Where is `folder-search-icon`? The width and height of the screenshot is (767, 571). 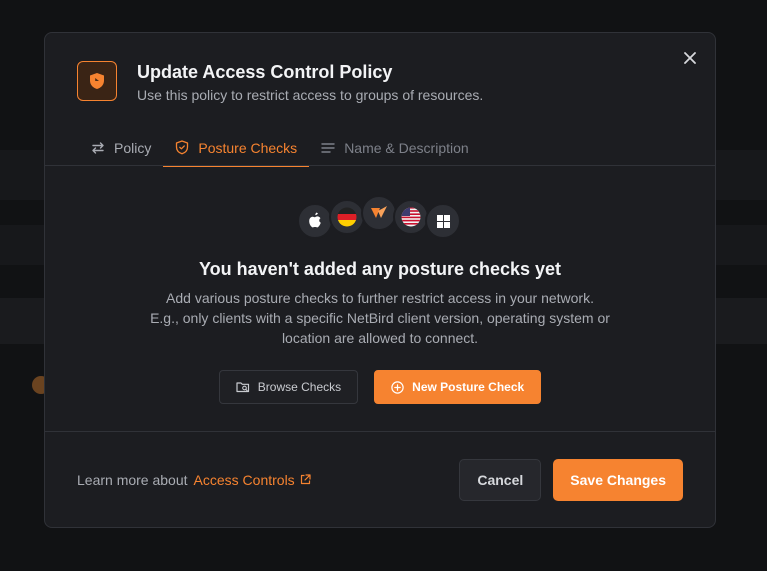
folder-search-icon is located at coordinates (243, 387).